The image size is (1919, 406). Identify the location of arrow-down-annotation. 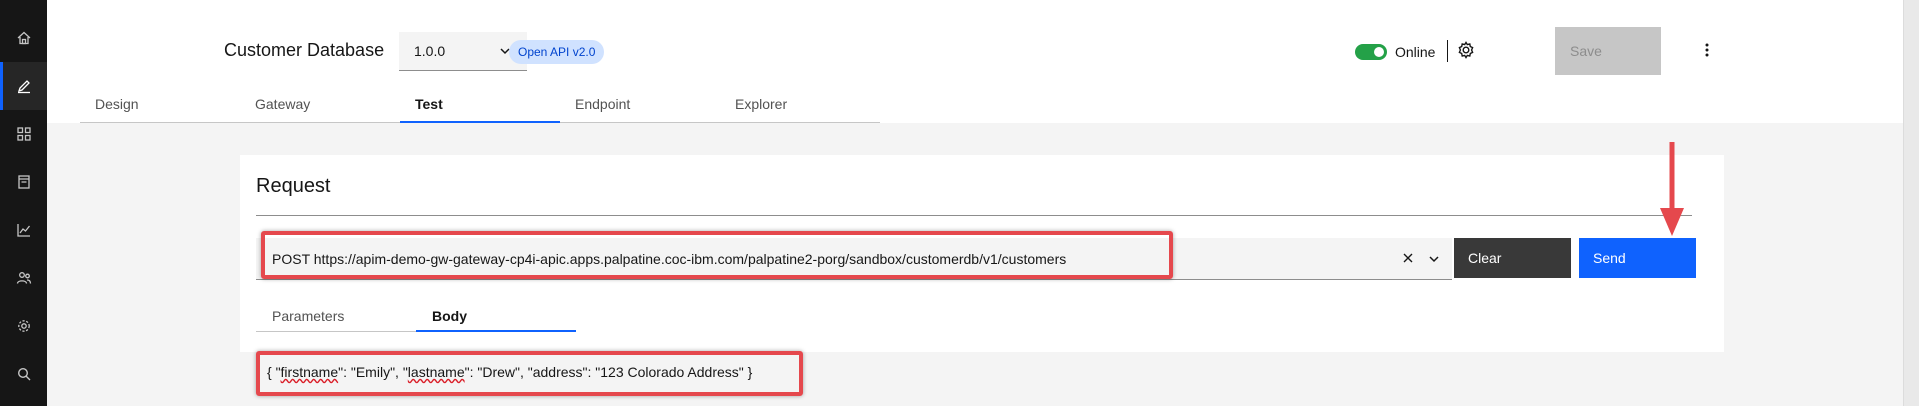
(1672, 189).